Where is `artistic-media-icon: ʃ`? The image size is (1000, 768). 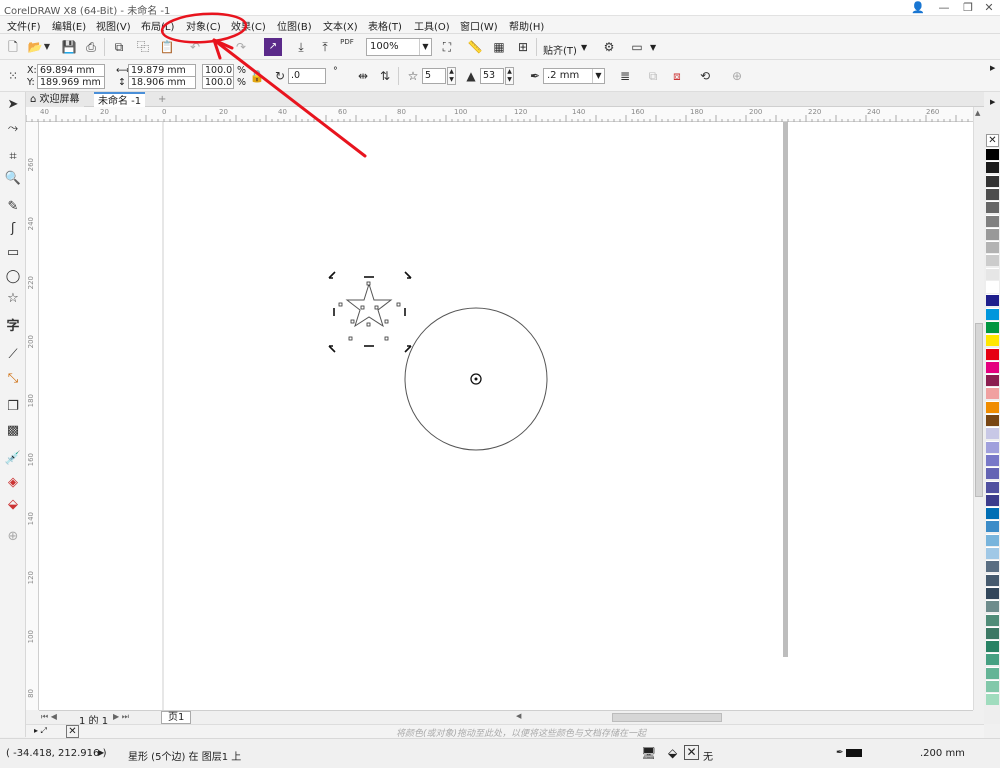 artistic-media-icon: ʃ is located at coordinates (13, 229).